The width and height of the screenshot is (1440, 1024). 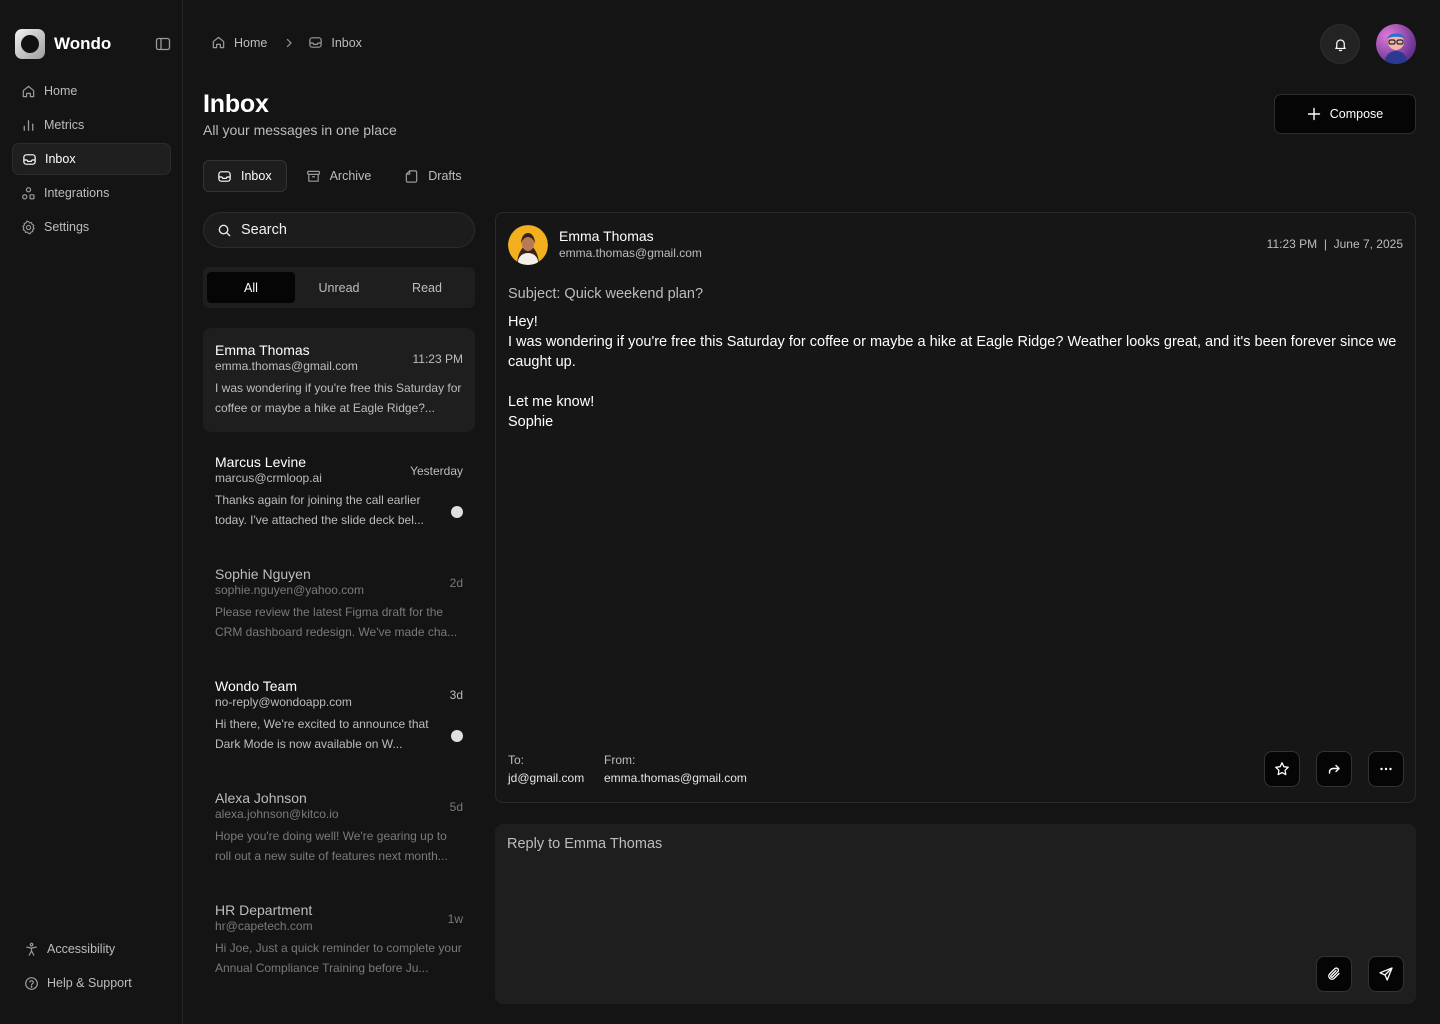 What do you see at coordinates (91, 91) in the screenshot?
I see `sidebar-item-home: Home` at bounding box center [91, 91].